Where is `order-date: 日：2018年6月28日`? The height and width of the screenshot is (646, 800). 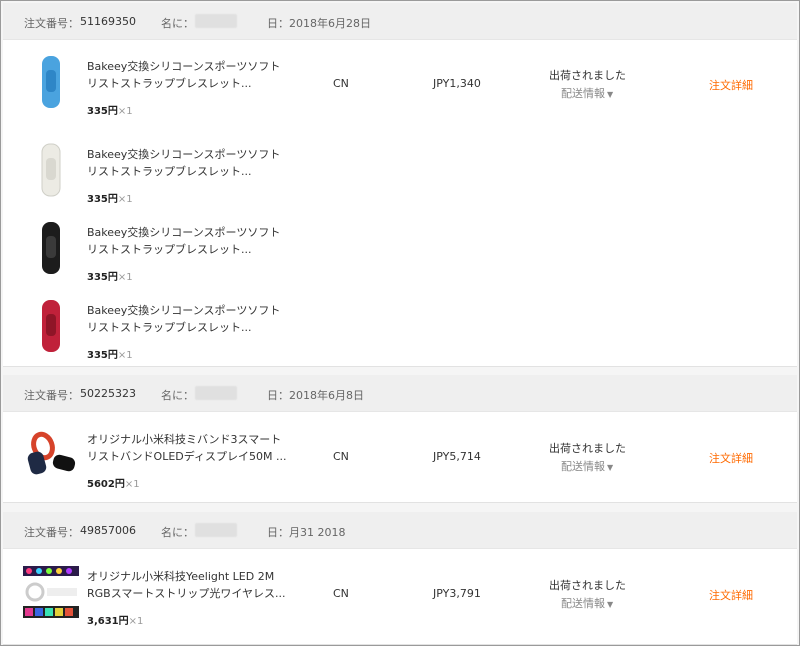 order-date: 日：2018年6月28日 is located at coordinates (319, 23).